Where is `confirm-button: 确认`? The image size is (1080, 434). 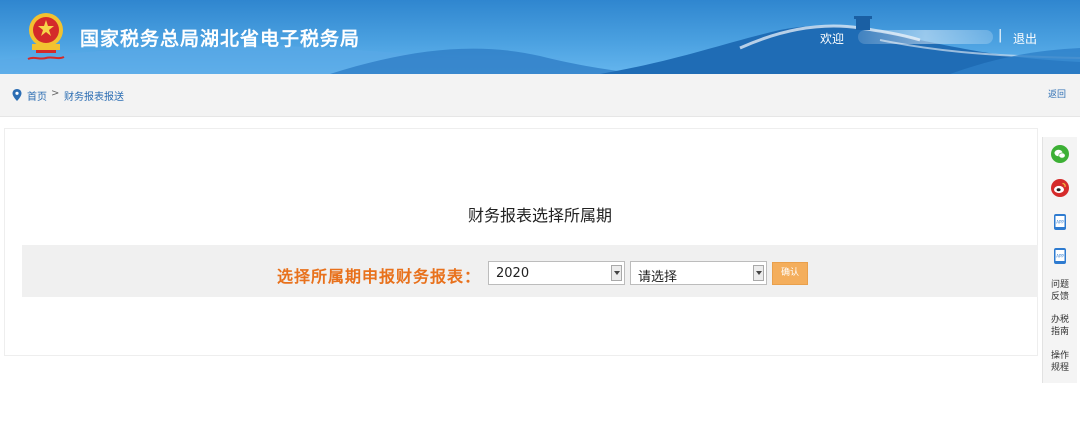
confirm-button: 确认 is located at coordinates (790, 273).